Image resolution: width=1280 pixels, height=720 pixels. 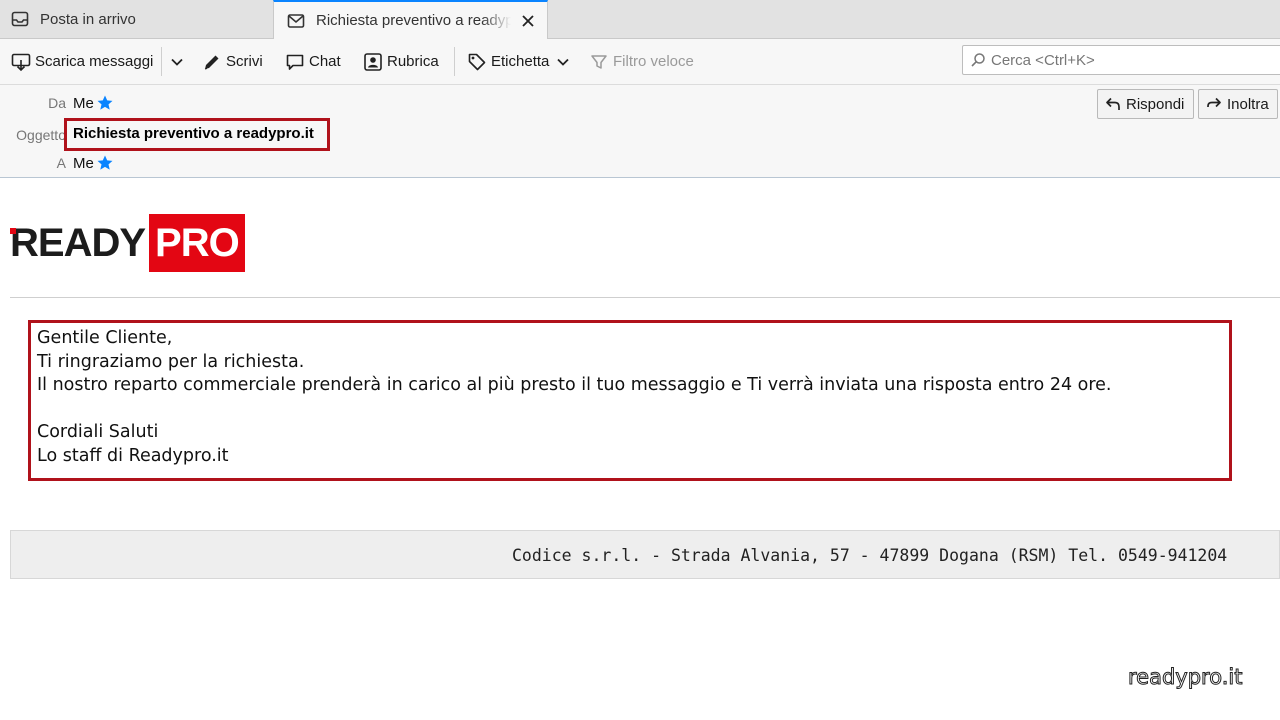 I want to click on forward-button: Inoltra, so click(x=1238, y=104).